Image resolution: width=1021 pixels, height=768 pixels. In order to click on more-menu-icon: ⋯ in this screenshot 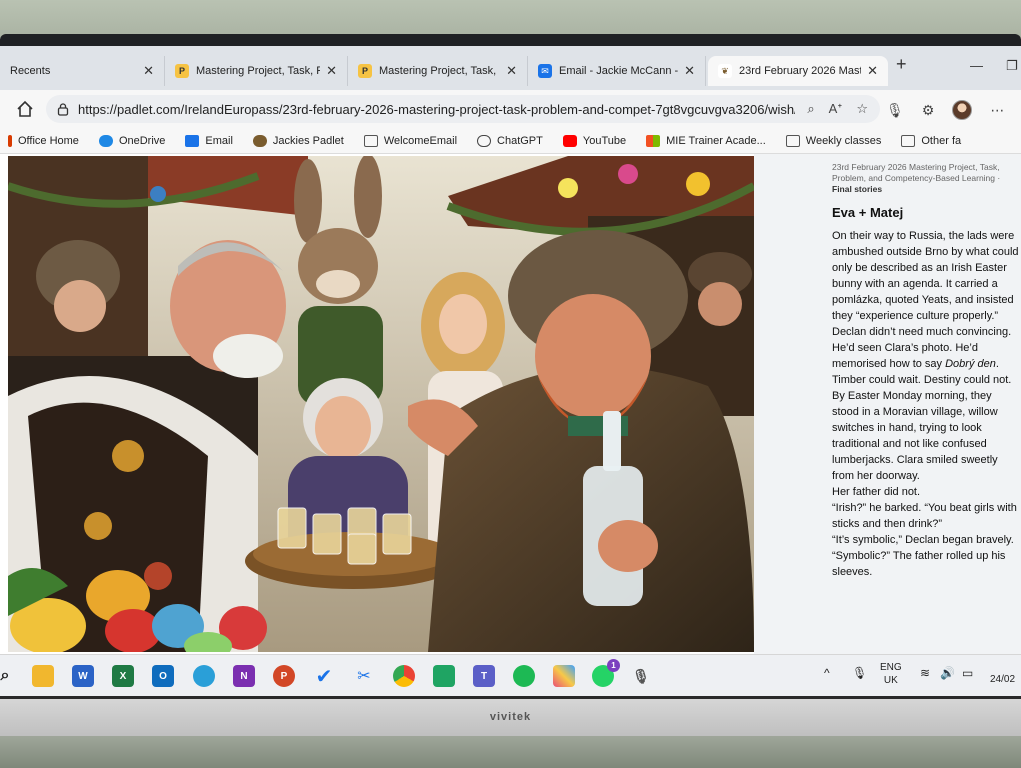, I will do `click(997, 110)`.